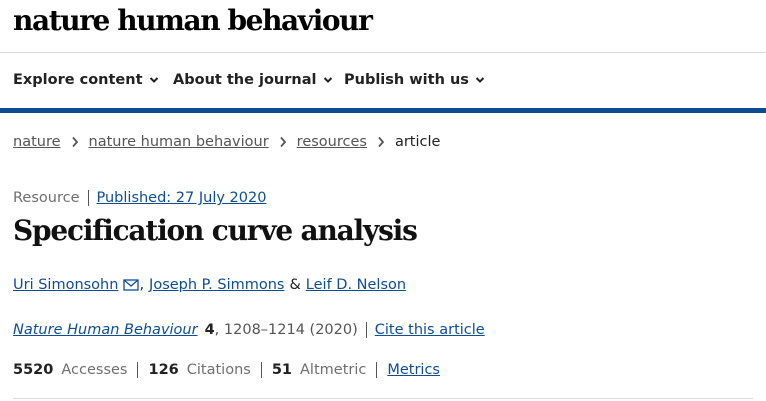 Image resolution: width=766 pixels, height=401 pixels. What do you see at coordinates (425, 330) in the screenshot?
I see `cite-this-article-link: Cite this article` at bounding box center [425, 330].